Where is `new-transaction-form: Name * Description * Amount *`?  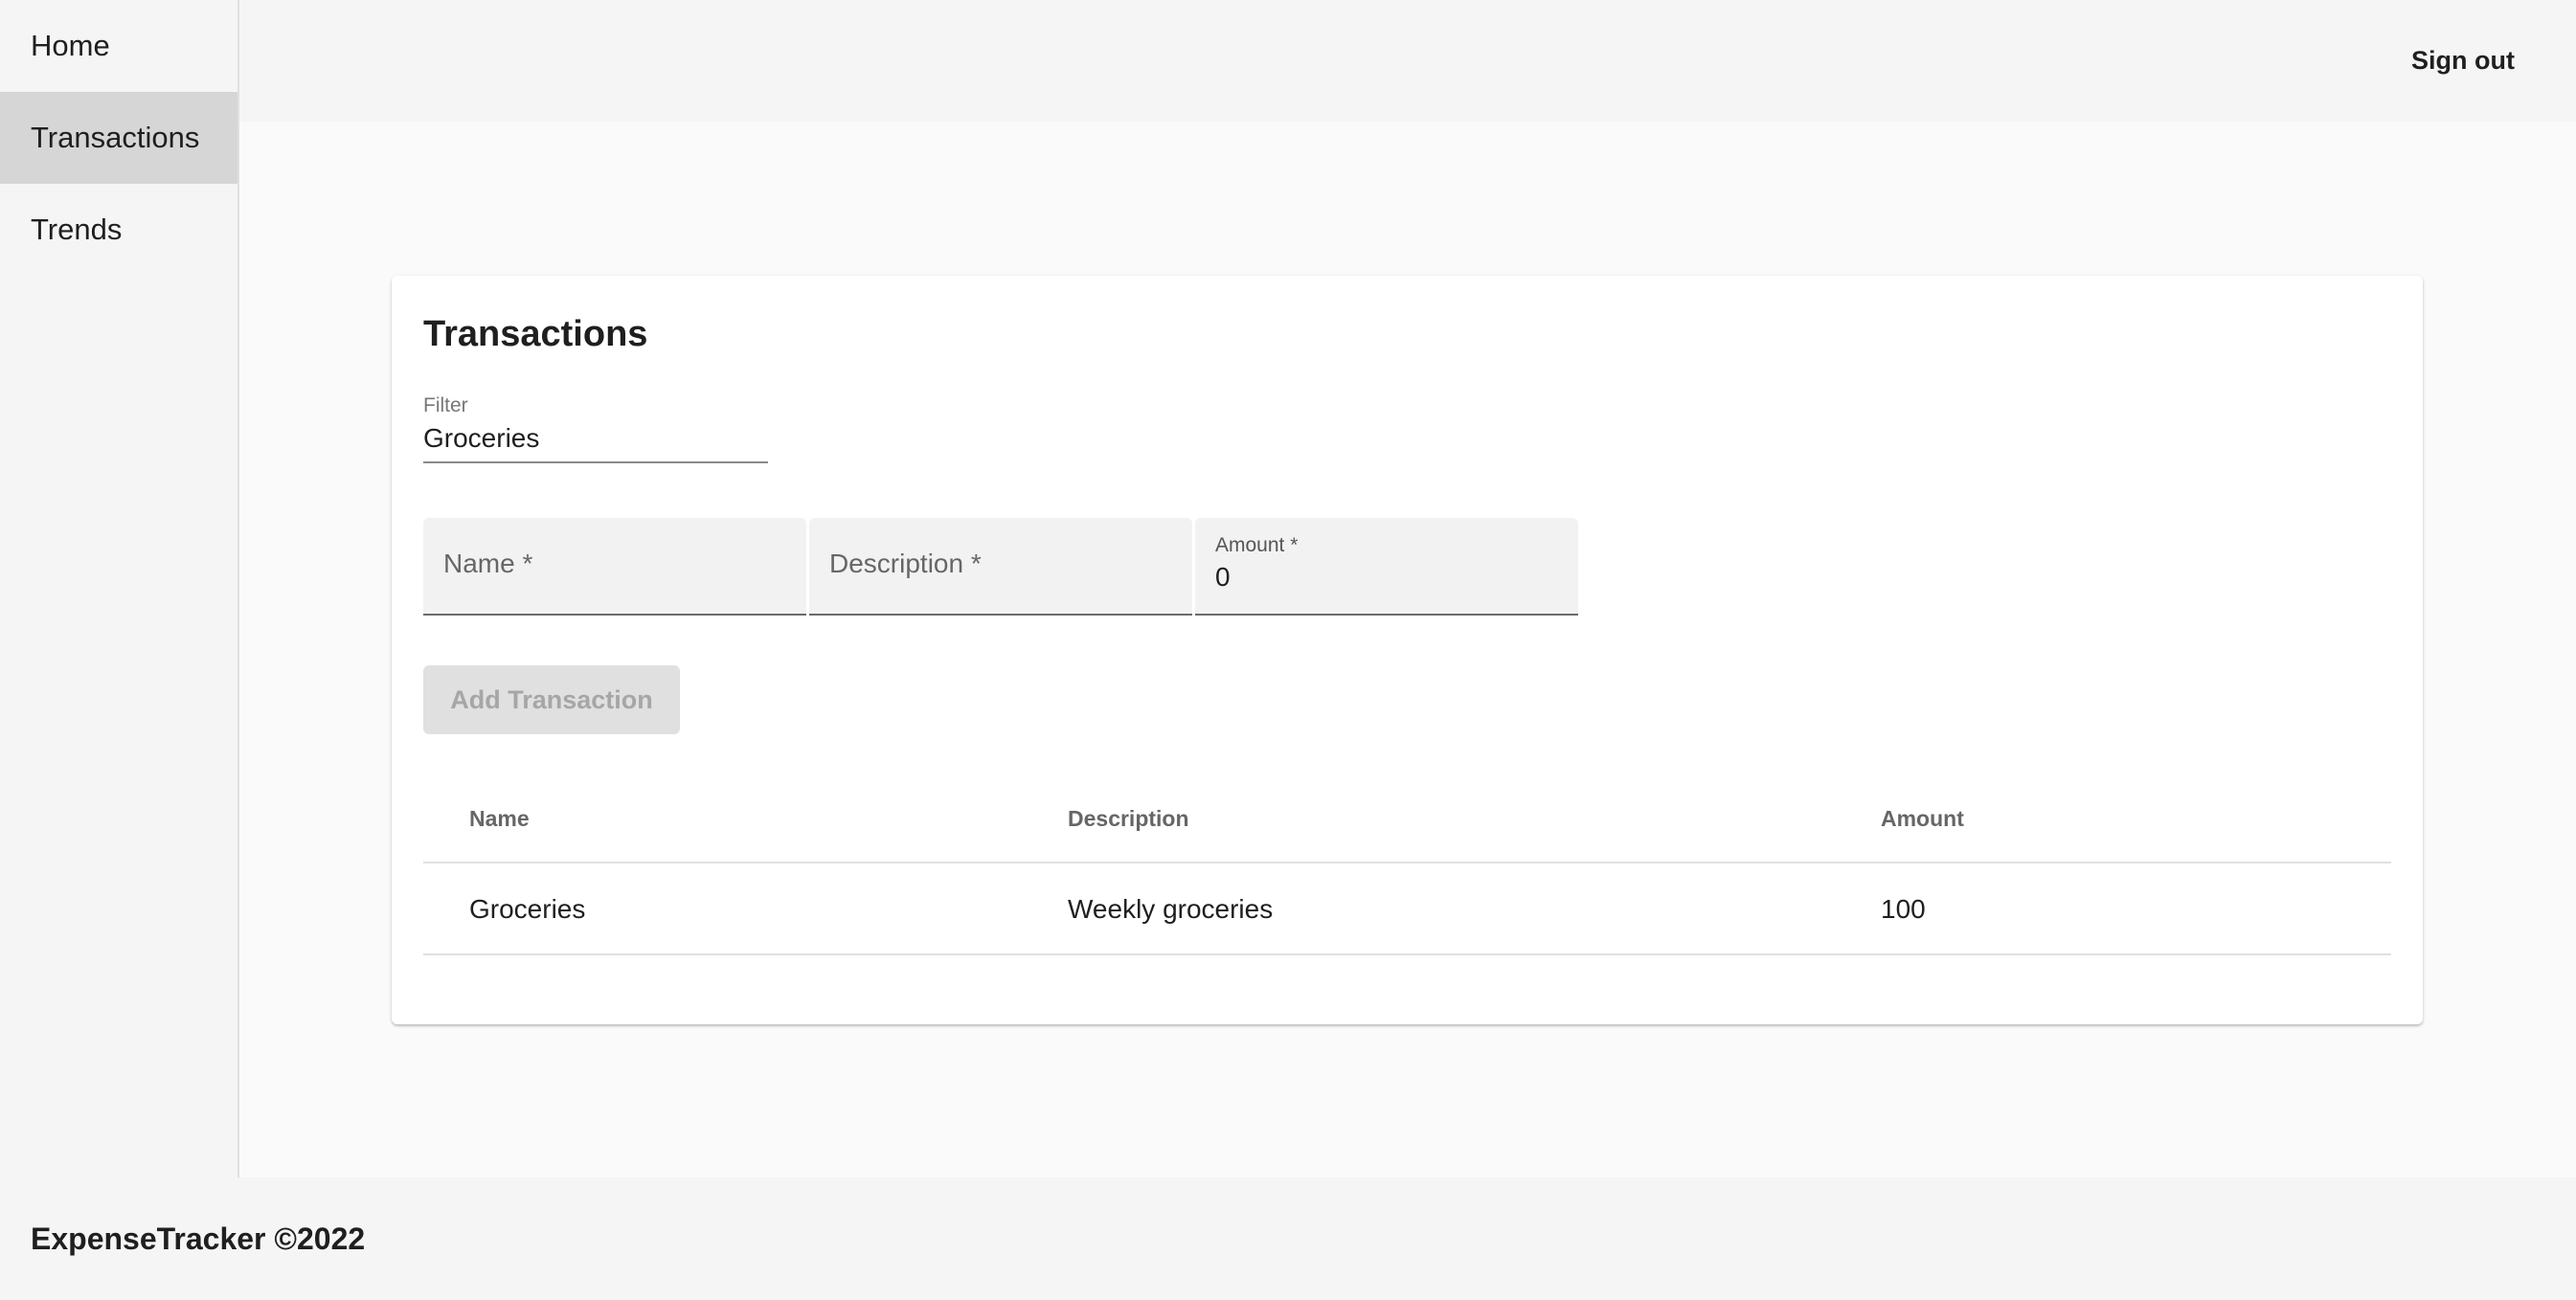 new-transaction-form: Name * Description * Amount * is located at coordinates (1001, 567).